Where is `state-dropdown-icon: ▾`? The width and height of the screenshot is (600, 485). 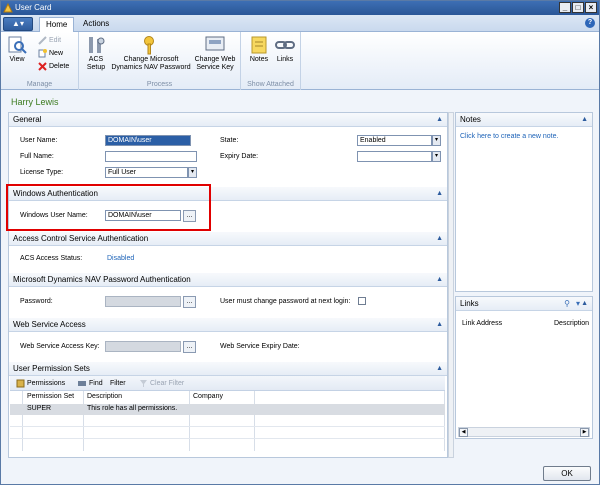 state-dropdown-icon: ▾ is located at coordinates (436, 140).